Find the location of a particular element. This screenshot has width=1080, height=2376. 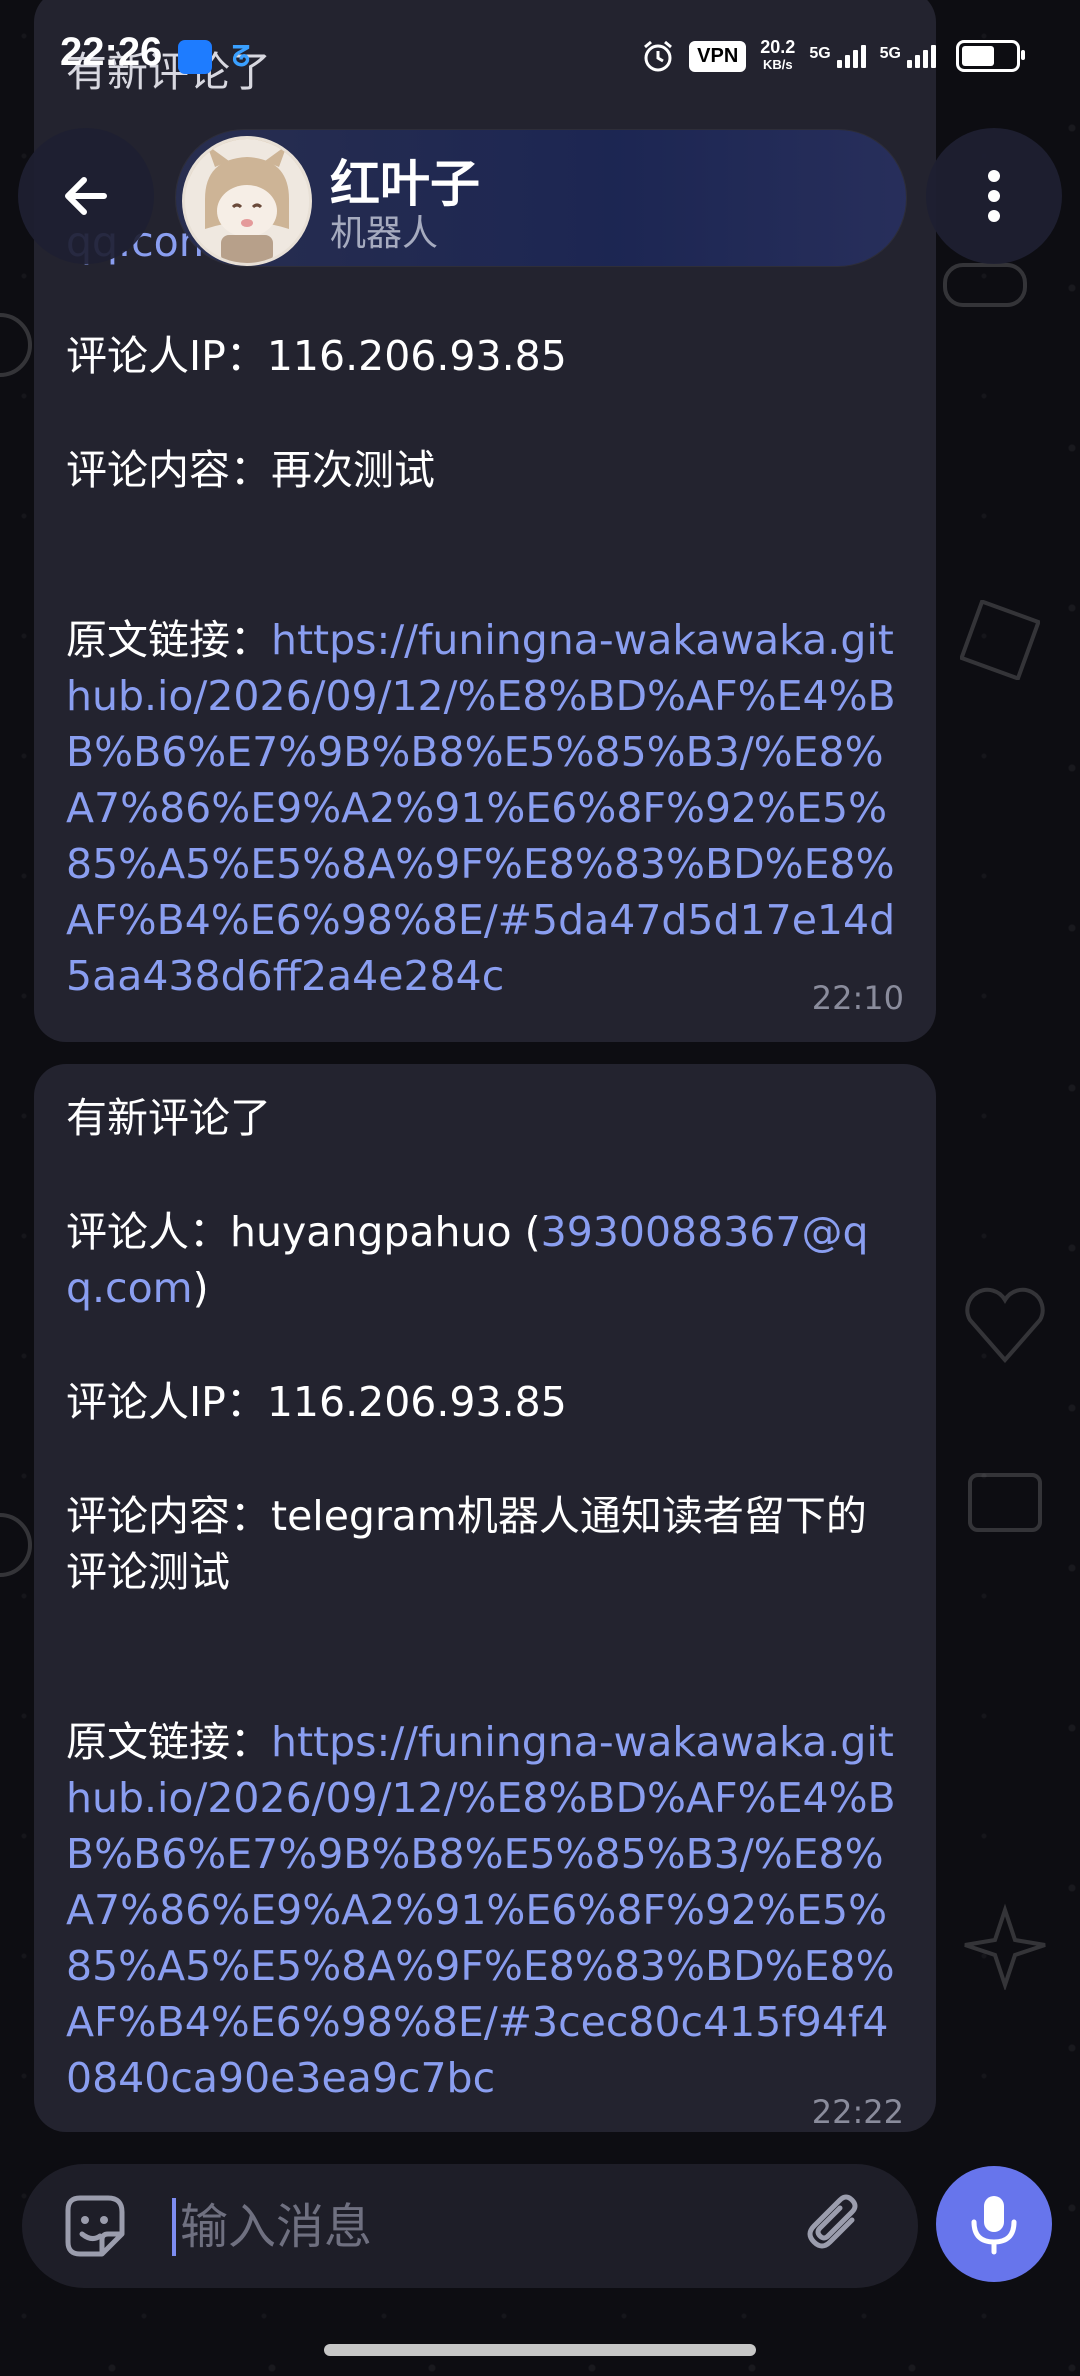

signal-1-icon: 5G is located at coordinates (837, 56).